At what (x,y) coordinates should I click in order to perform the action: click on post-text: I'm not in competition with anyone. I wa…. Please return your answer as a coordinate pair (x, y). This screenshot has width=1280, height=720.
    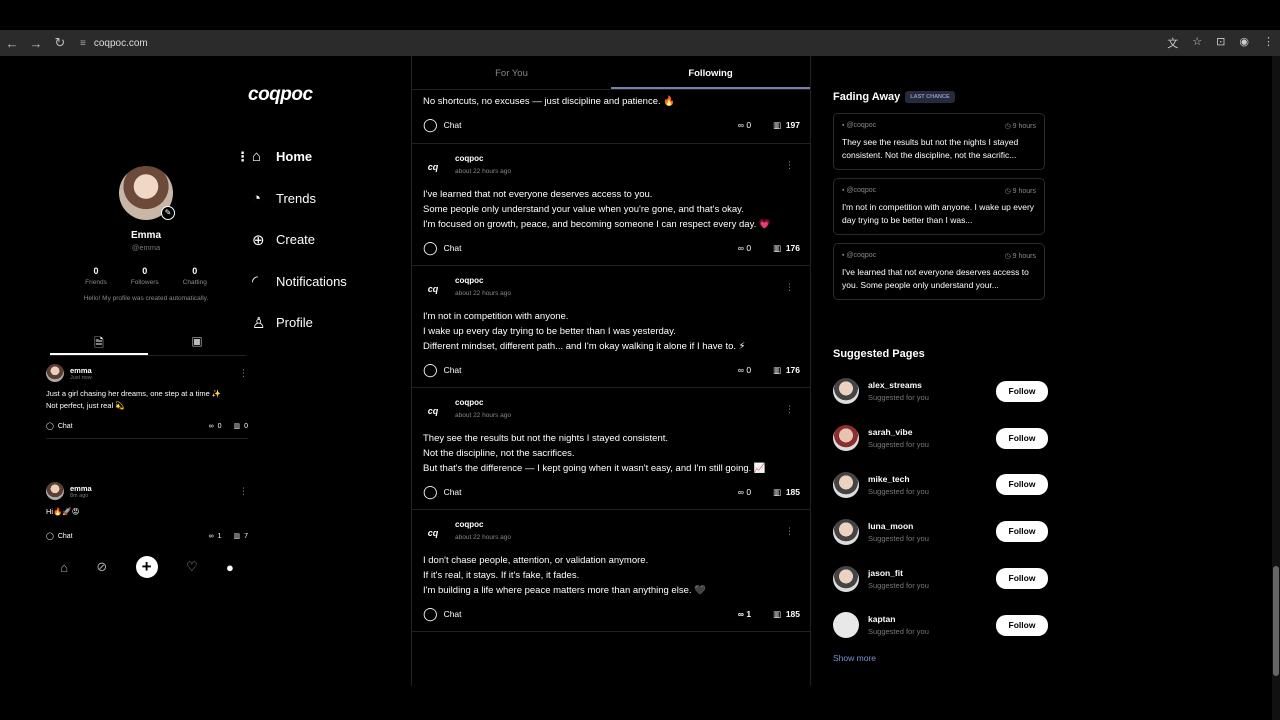
    Looking at the image, I should click on (584, 331).